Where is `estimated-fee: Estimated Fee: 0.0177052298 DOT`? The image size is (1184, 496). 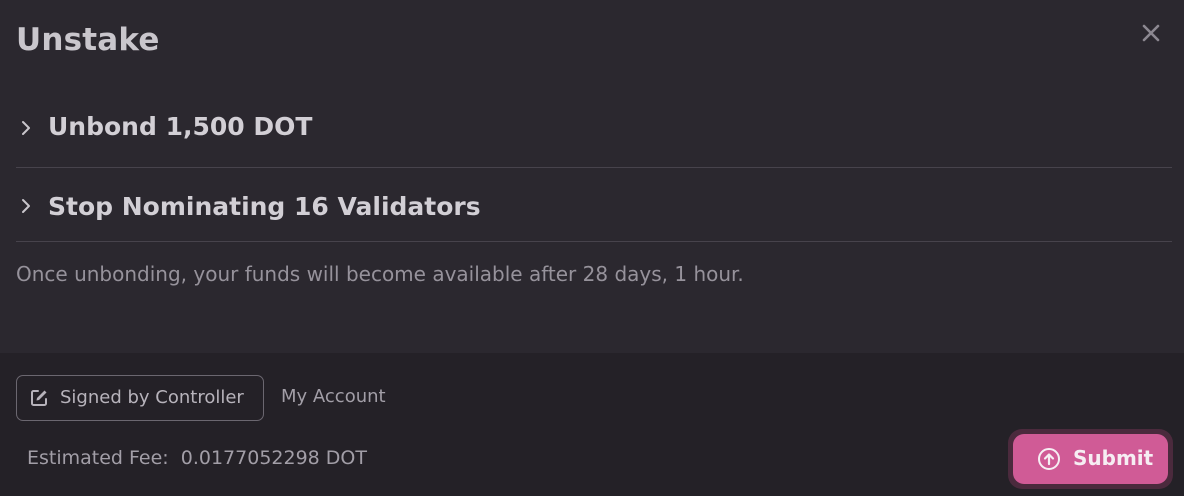 estimated-fee: Estimated Fee: 0.0177052298 DOT is located at coordinates (197, 458).